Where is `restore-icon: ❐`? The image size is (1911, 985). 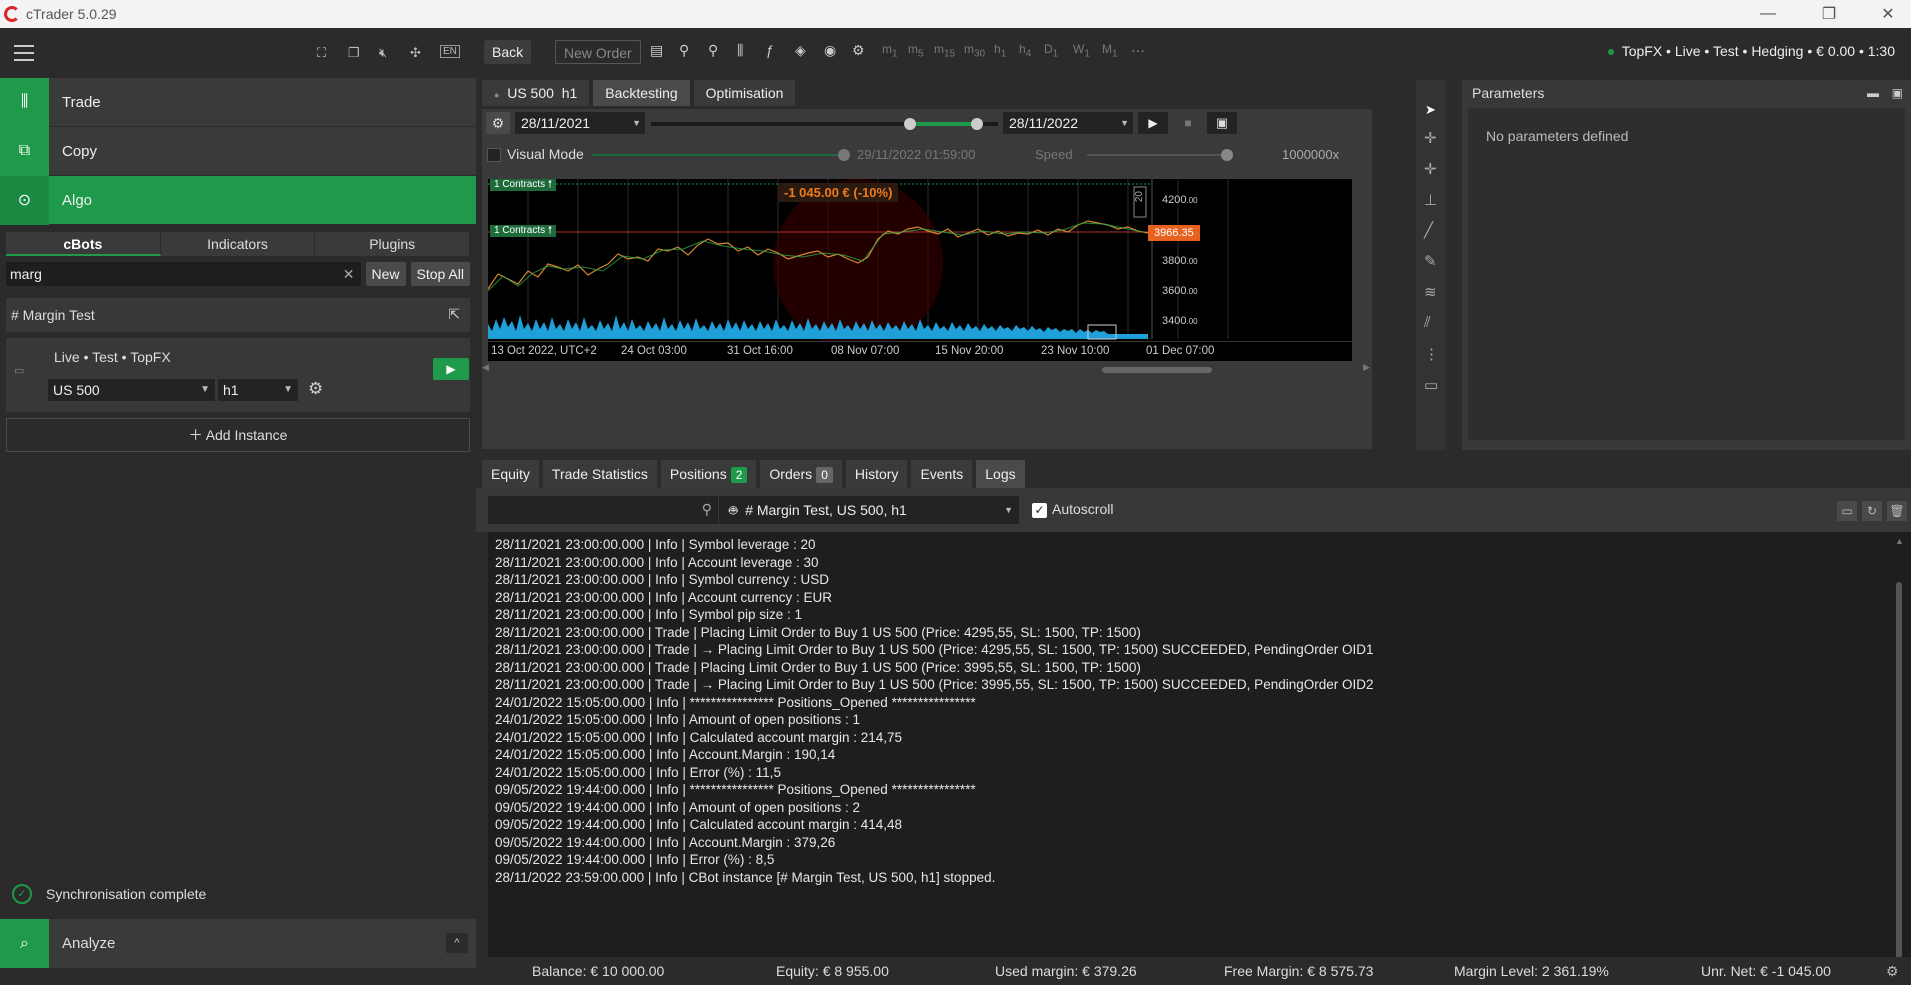 restore-icon: ❐ is located at coordinates (1829, 14).